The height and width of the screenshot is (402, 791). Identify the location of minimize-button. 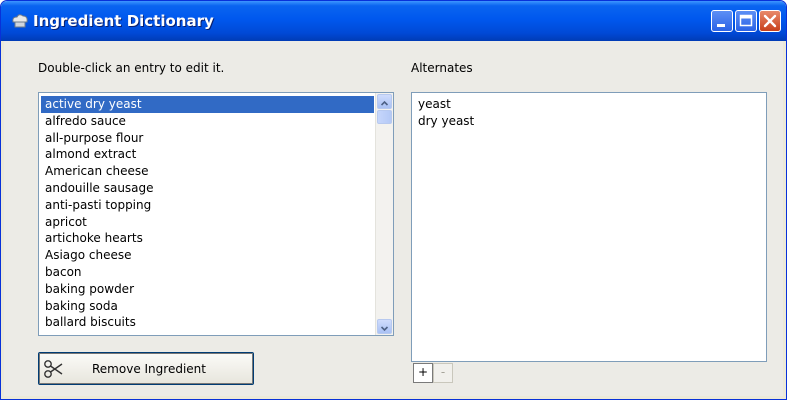
(722, 21).